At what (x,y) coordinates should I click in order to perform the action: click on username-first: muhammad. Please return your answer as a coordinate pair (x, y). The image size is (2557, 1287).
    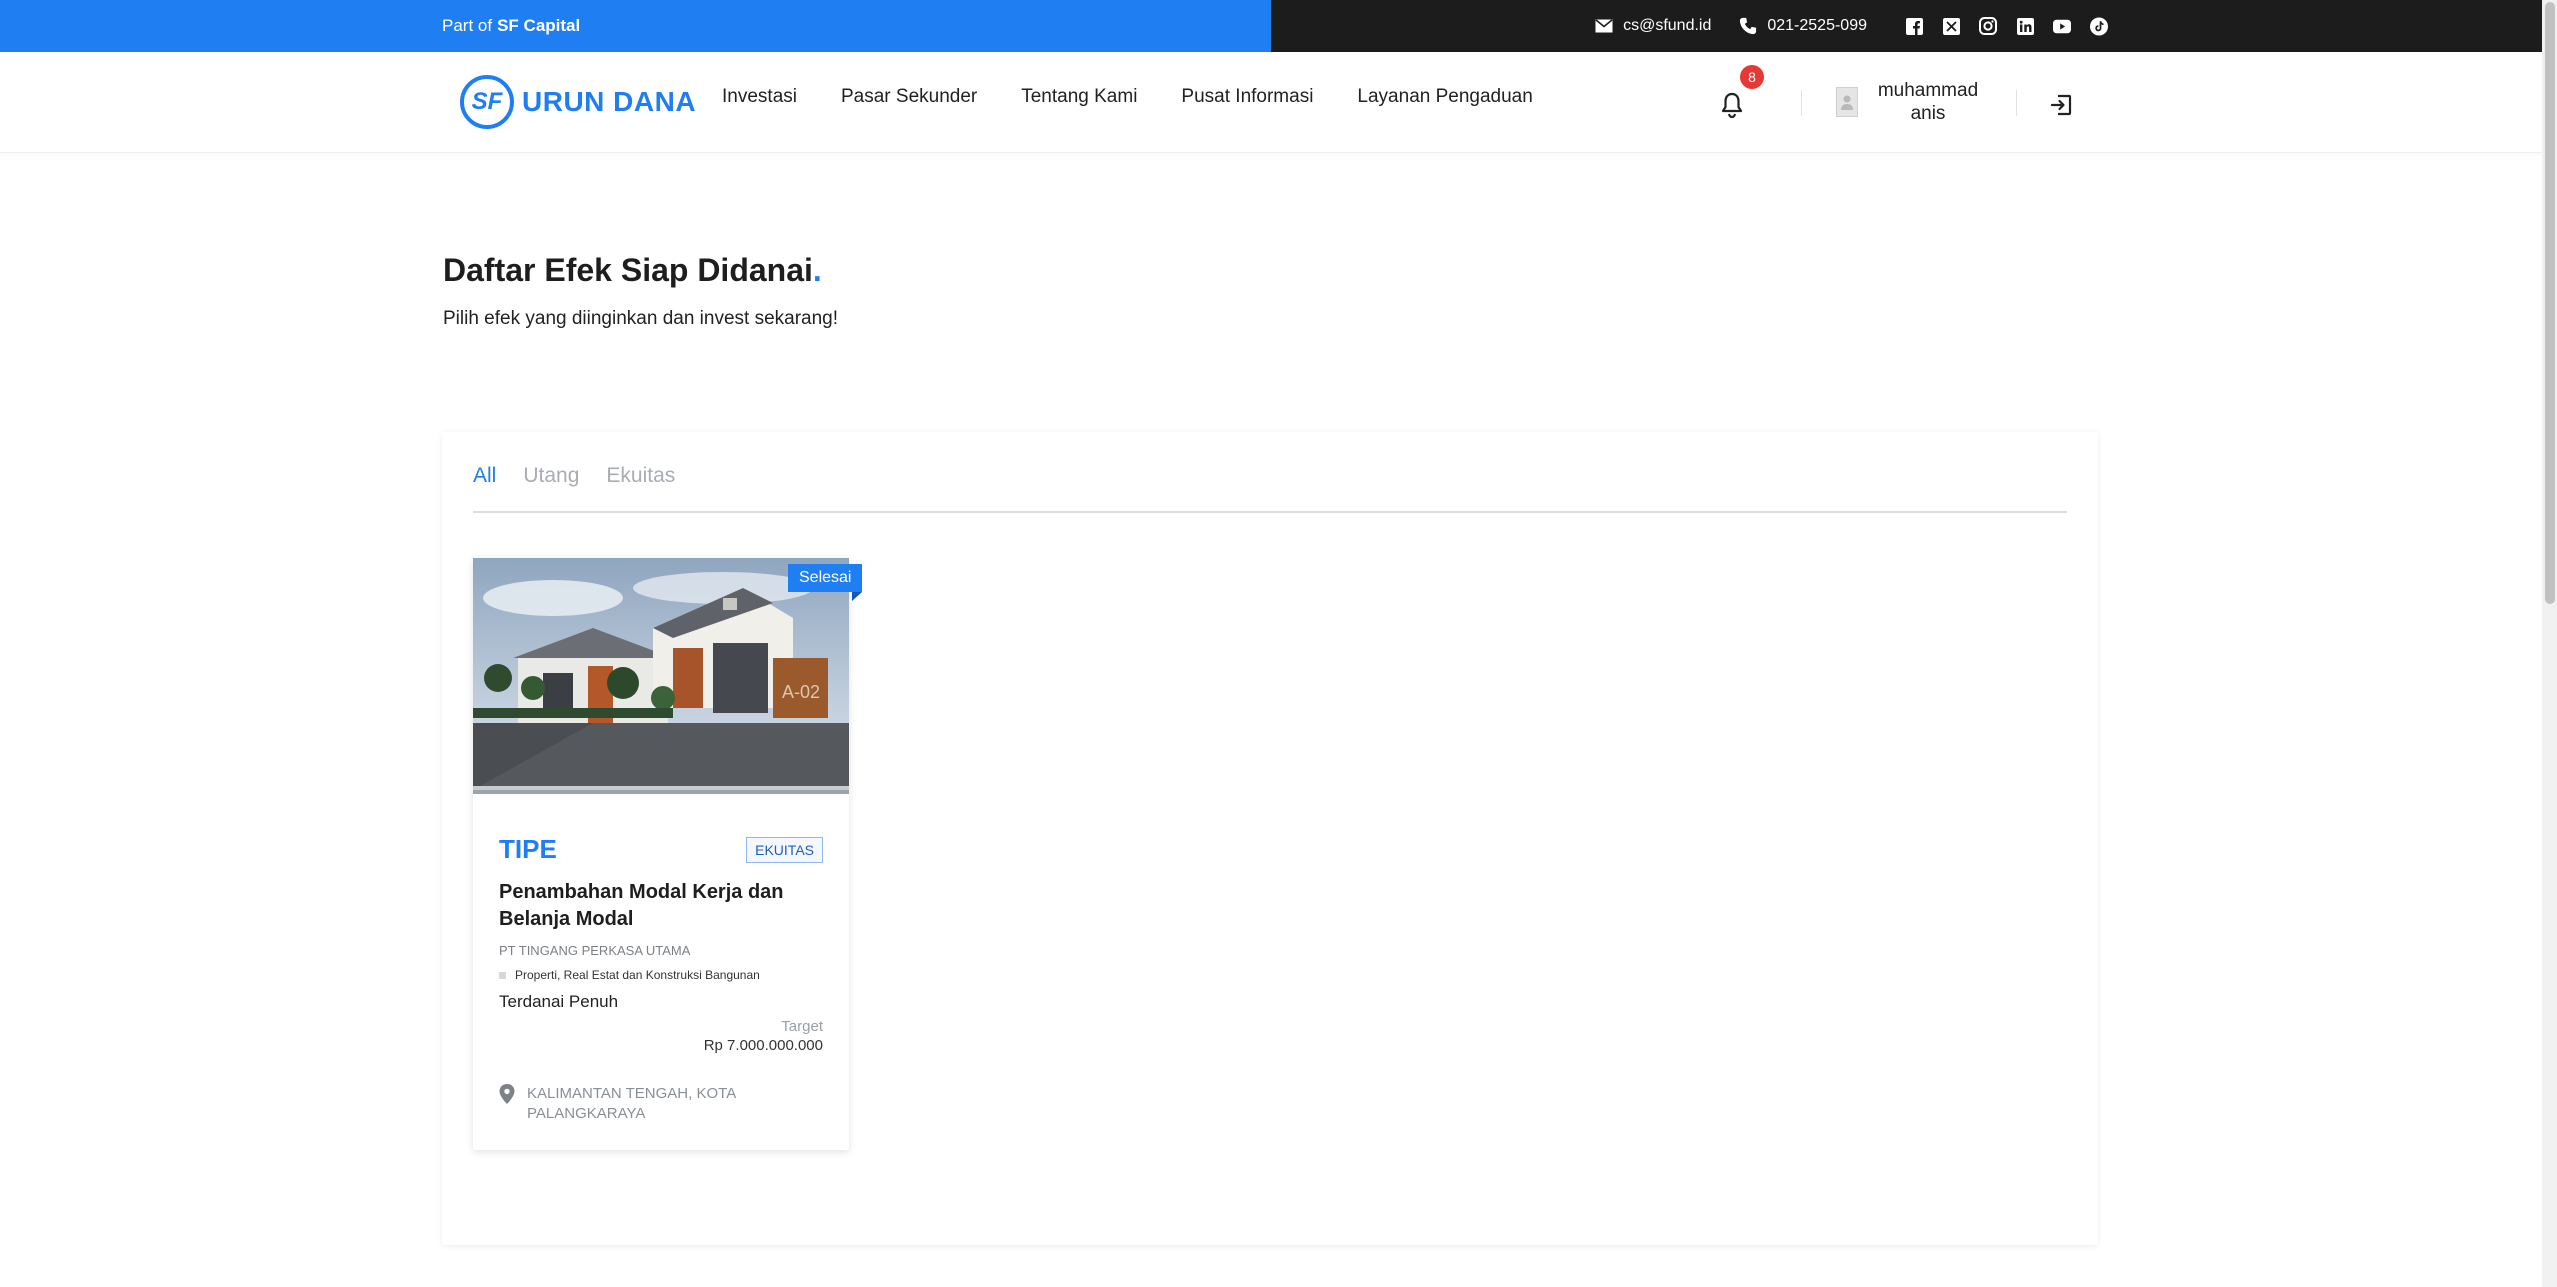
    Looking at the image, I should click on (1928, 90).